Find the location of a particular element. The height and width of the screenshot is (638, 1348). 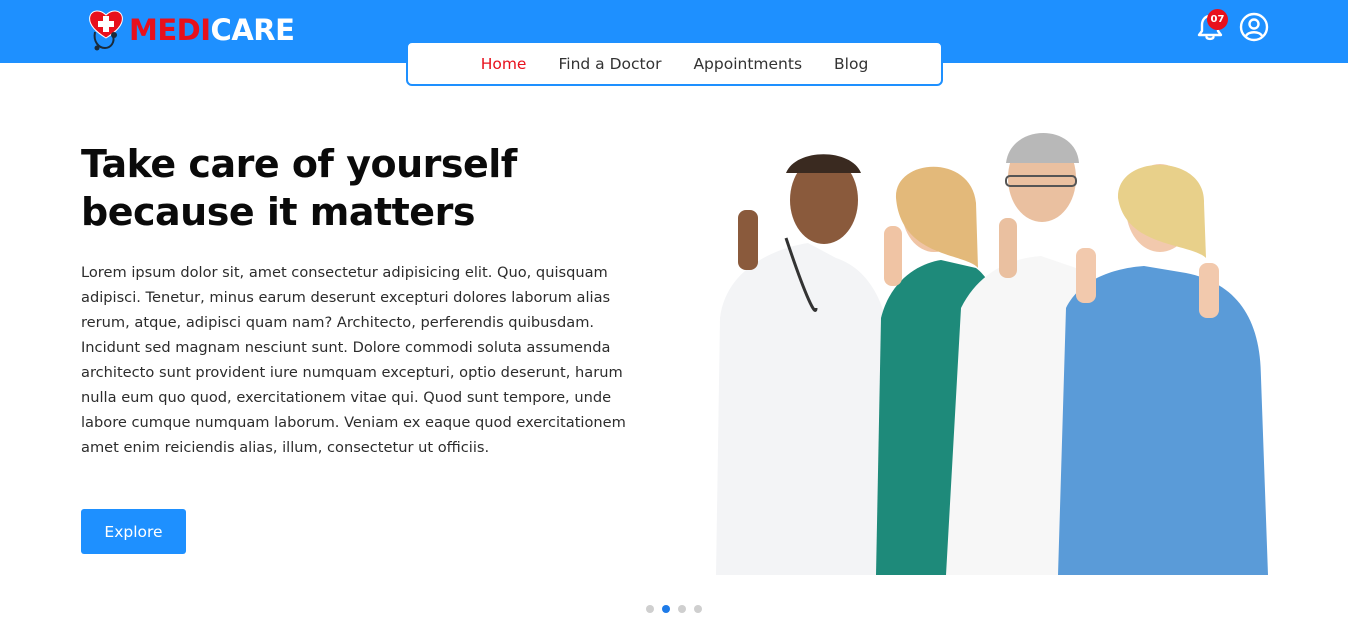

nav-item-blog: Blog is located at coordinates (851, 64).